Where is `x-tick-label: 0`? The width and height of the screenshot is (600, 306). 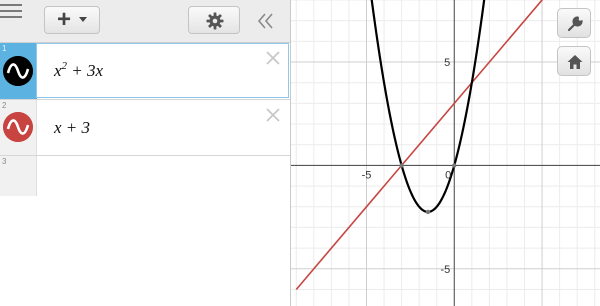 x-tick-label: 0 is located at coordinates (448, 175).